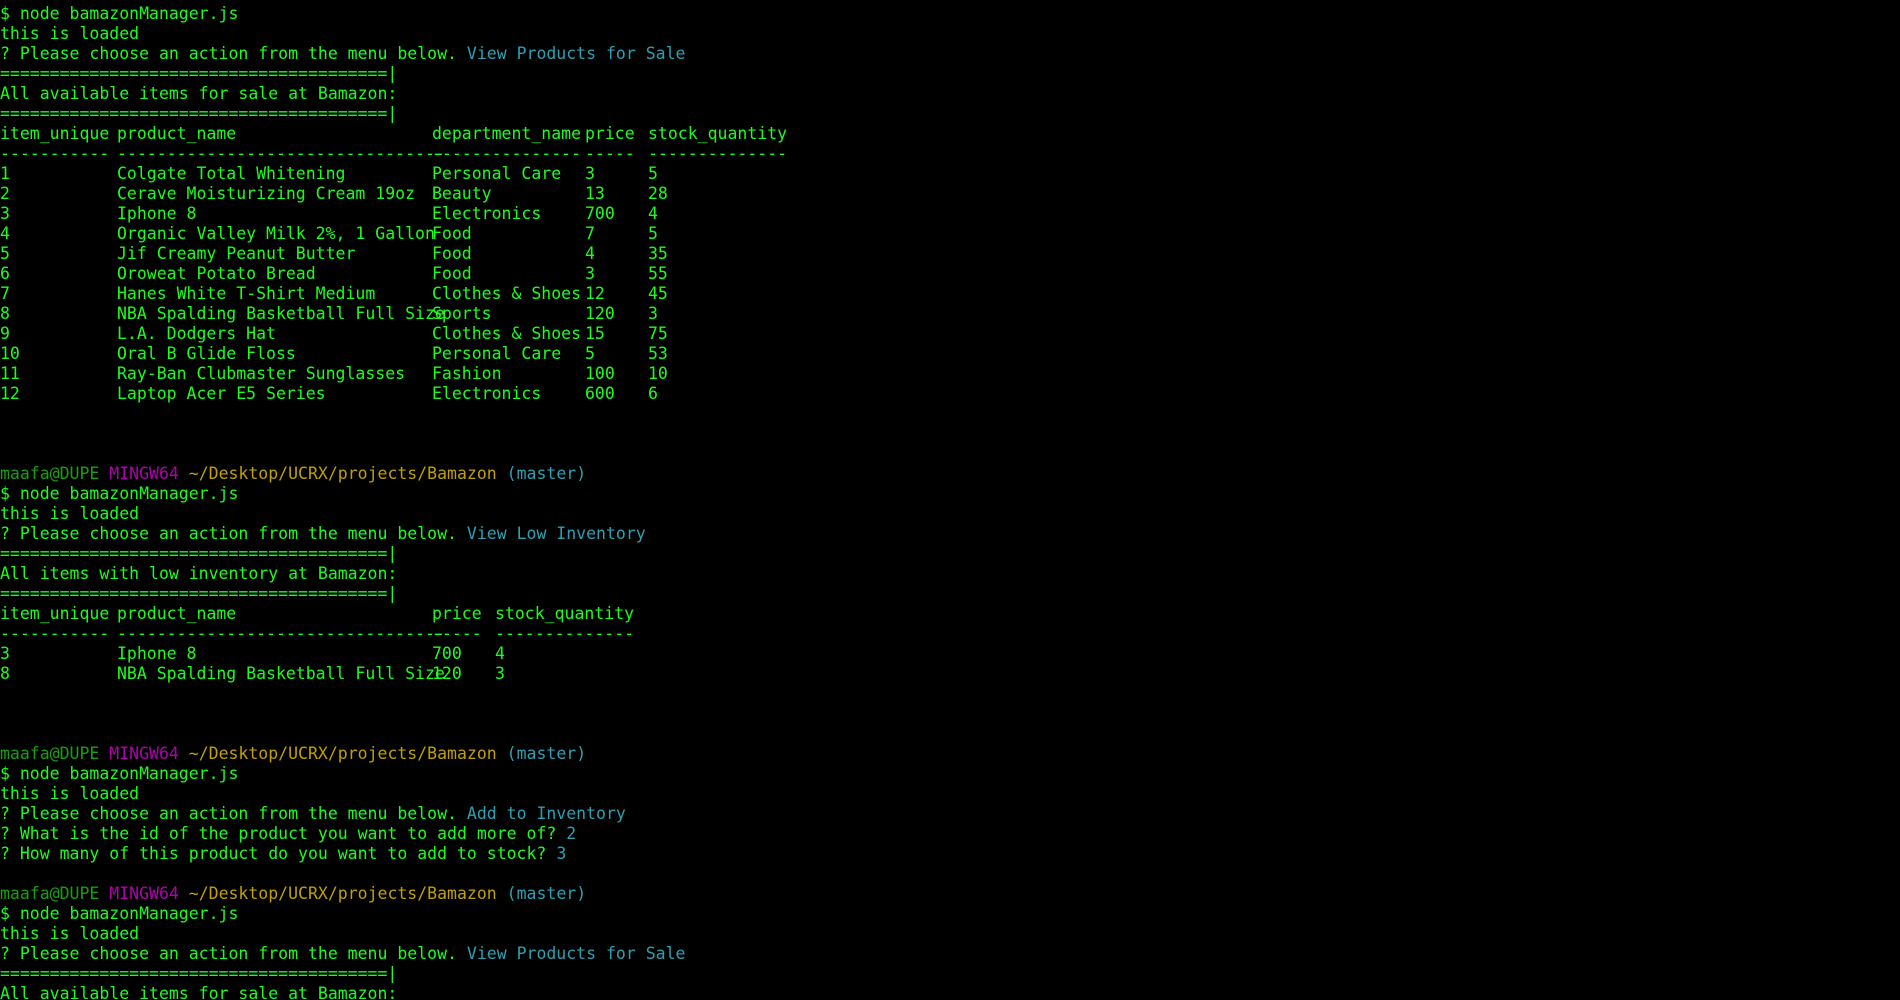  What do you see at coordinates (950, 334) in the screenshot?
I see `table-row: 9 L.A. Dodgers Hat Clothes & Shoes 15 75` at bounding box center [950, 334].